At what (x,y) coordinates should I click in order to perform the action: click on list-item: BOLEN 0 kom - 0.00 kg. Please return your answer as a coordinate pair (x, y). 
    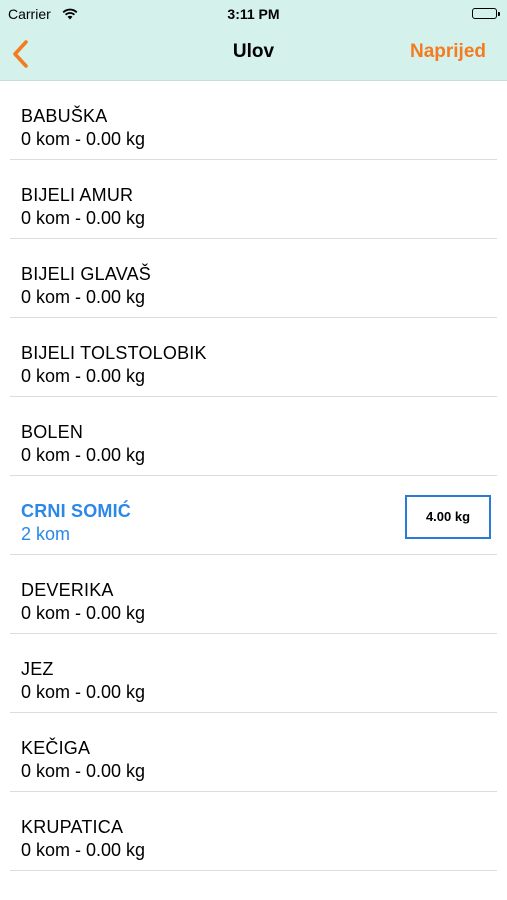
    Looking at the image, I should click on (253, 436).